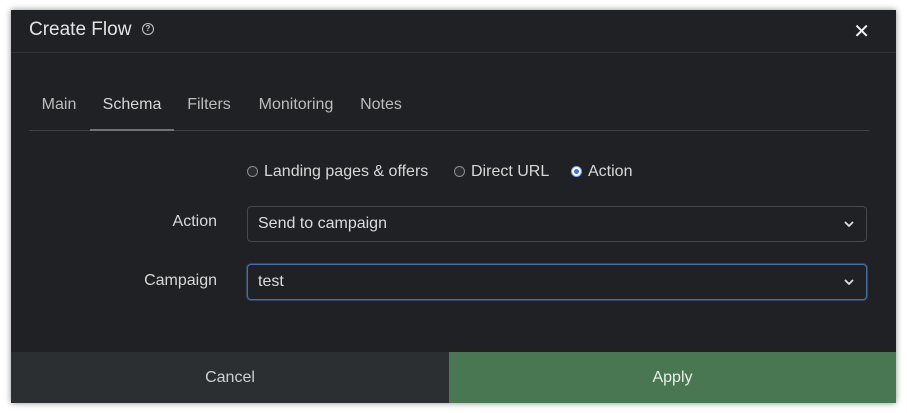  Describe the element at coordinates (610, 171) in the screenshot. I see `radio-label: Action` at that location.